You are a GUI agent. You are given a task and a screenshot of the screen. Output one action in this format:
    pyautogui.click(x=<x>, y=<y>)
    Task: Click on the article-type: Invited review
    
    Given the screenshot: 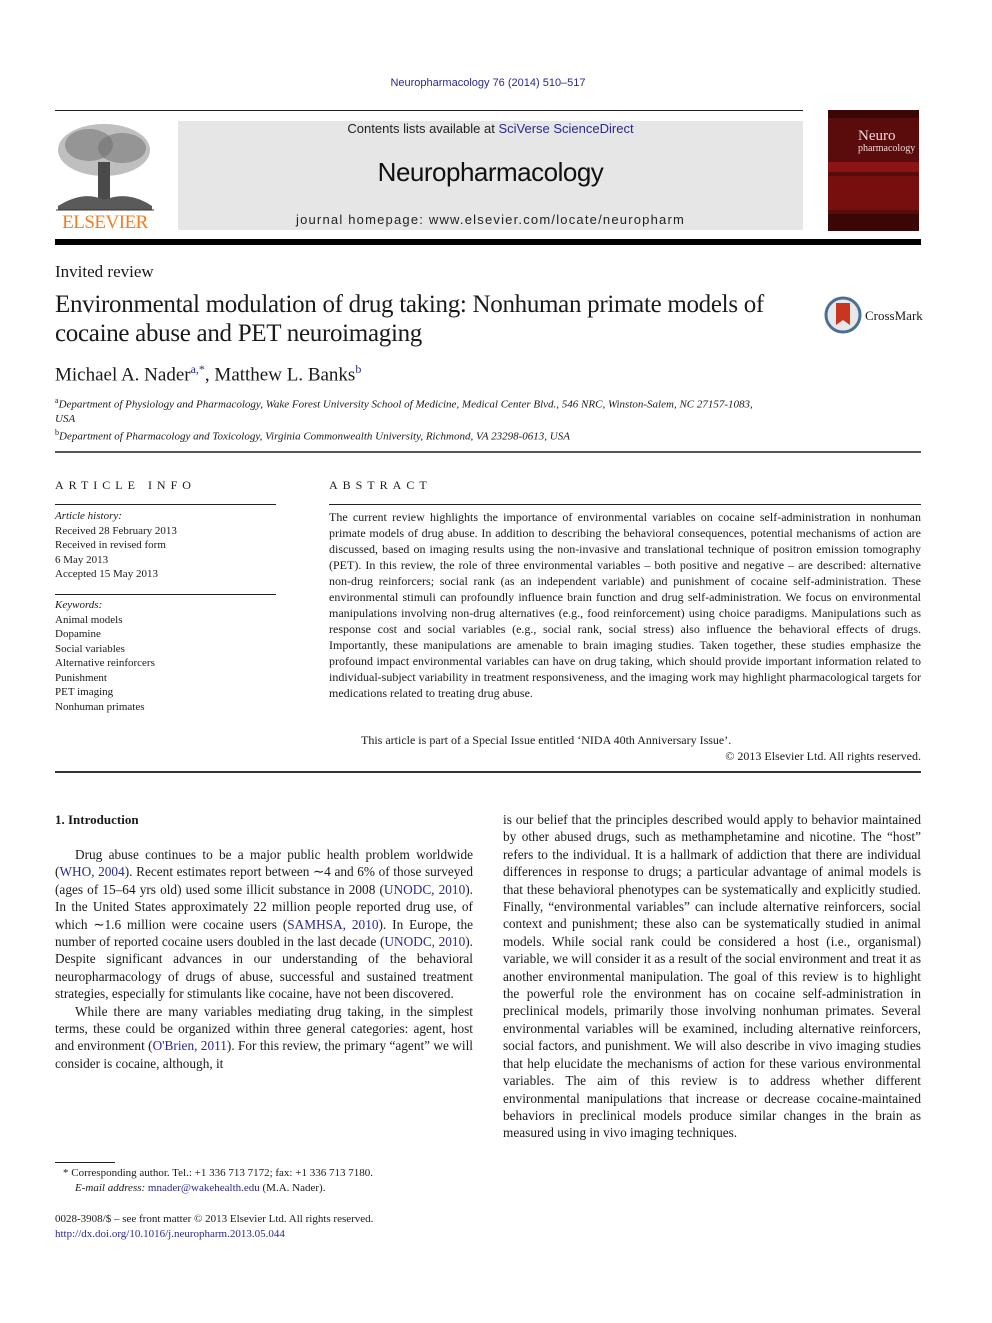 What is the action you would take?
    pyautogui.click(x=104, y=271)
    